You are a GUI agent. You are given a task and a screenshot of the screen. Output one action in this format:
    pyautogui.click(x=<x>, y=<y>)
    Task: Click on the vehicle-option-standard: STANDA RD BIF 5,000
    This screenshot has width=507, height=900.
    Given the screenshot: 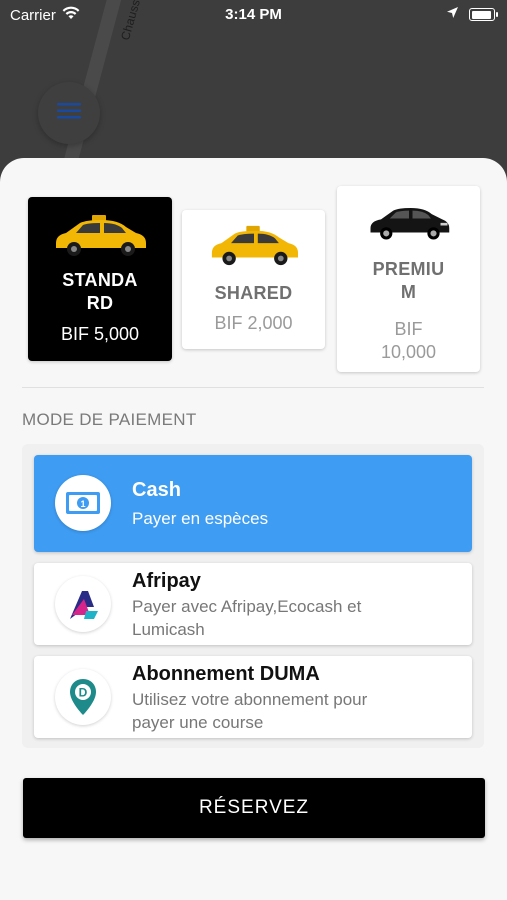 What is the action you would take?
    pyautogui.click(x=100, y=279)
    